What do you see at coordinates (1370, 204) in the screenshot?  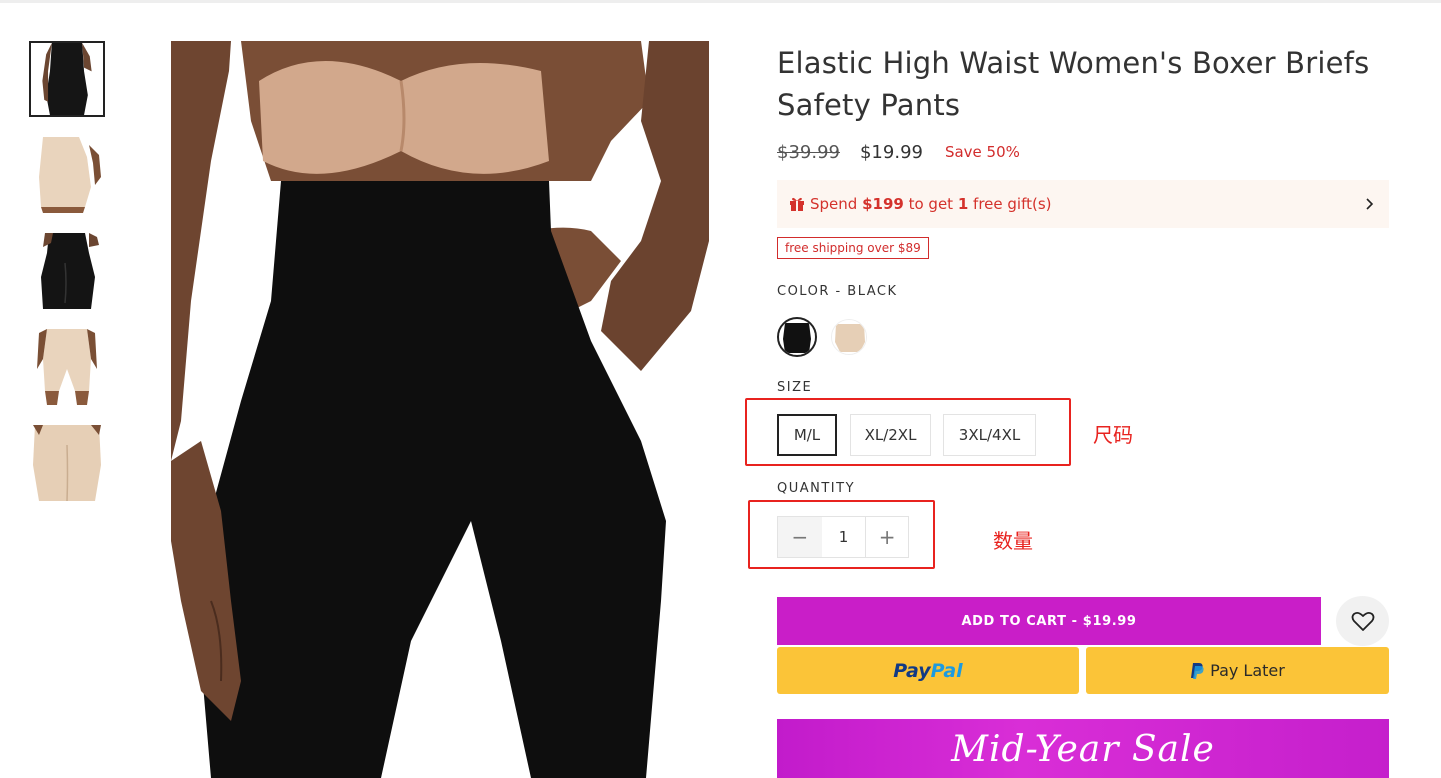 I see `chevron-right-icon` at bounding box center [1370, 204].